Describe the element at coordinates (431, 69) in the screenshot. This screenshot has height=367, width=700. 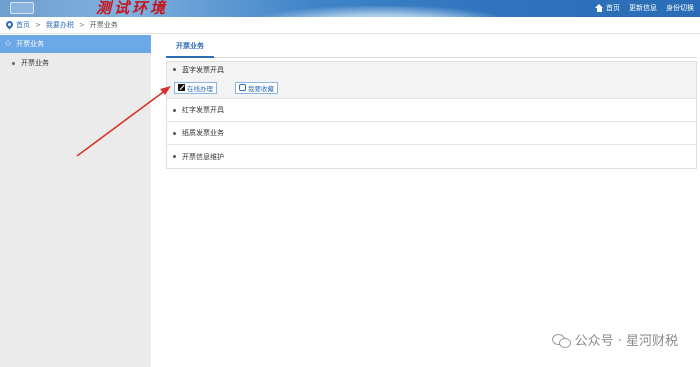
I see `list-item-blue-invoice: 蓝字发票开具` at that location.